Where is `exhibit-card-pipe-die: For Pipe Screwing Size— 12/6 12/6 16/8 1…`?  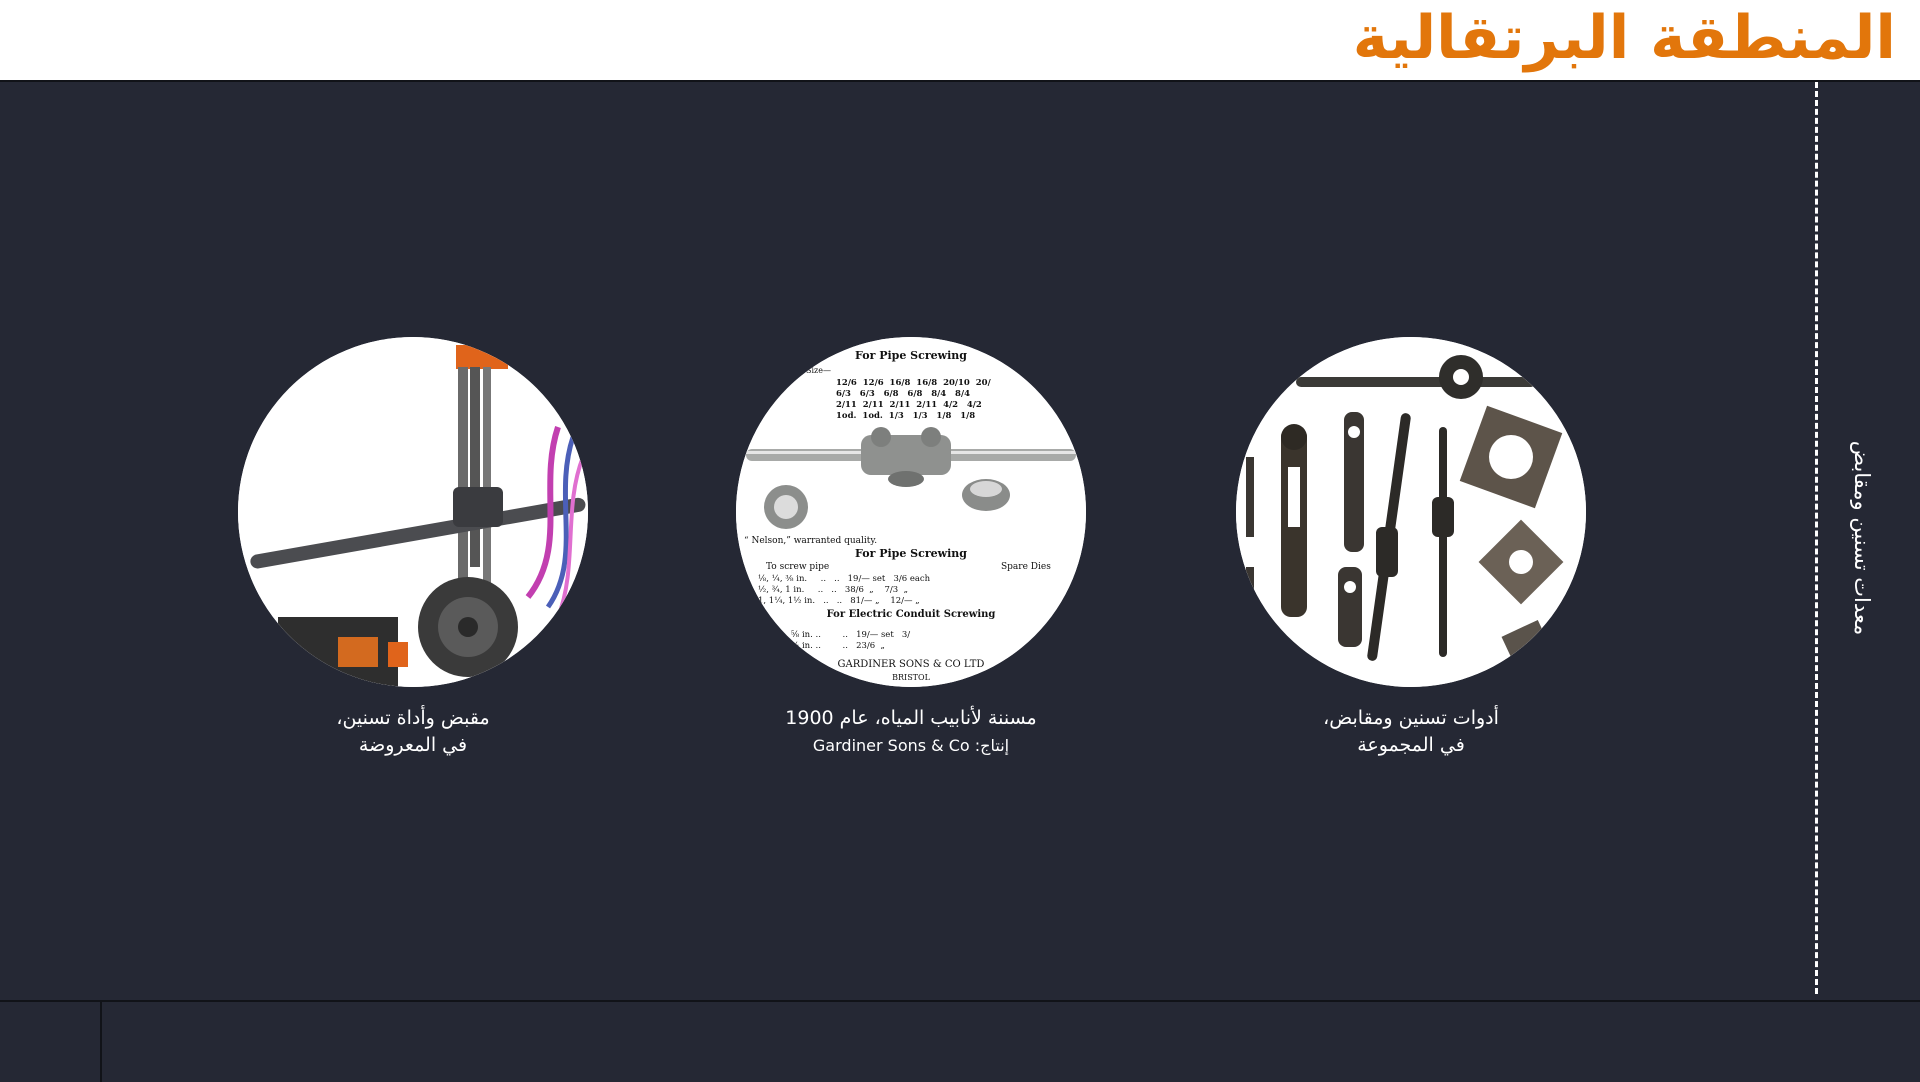
exhibit-card-pipe-die: For Pipe Screwing Size— 12/6 12/6 16/8 1… is located at coordinates (911, 548).